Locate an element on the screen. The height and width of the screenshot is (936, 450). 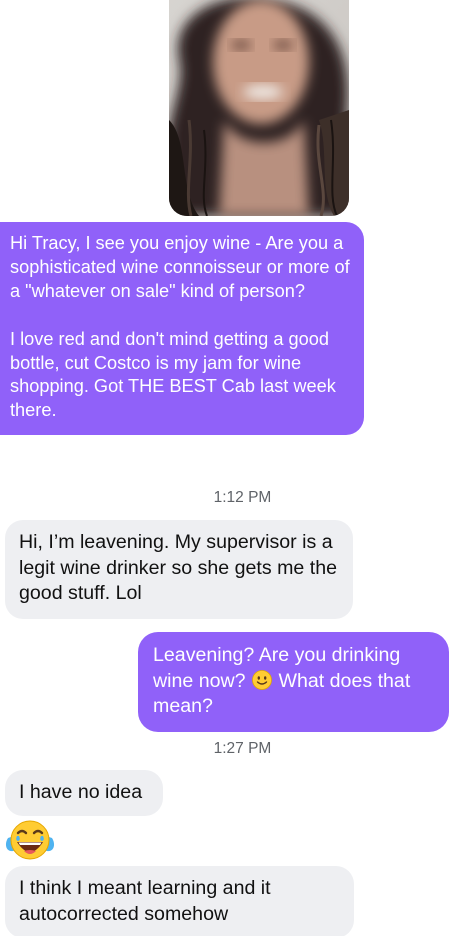
slightly-smiling-face-icon is located at coordinates (262, 679).